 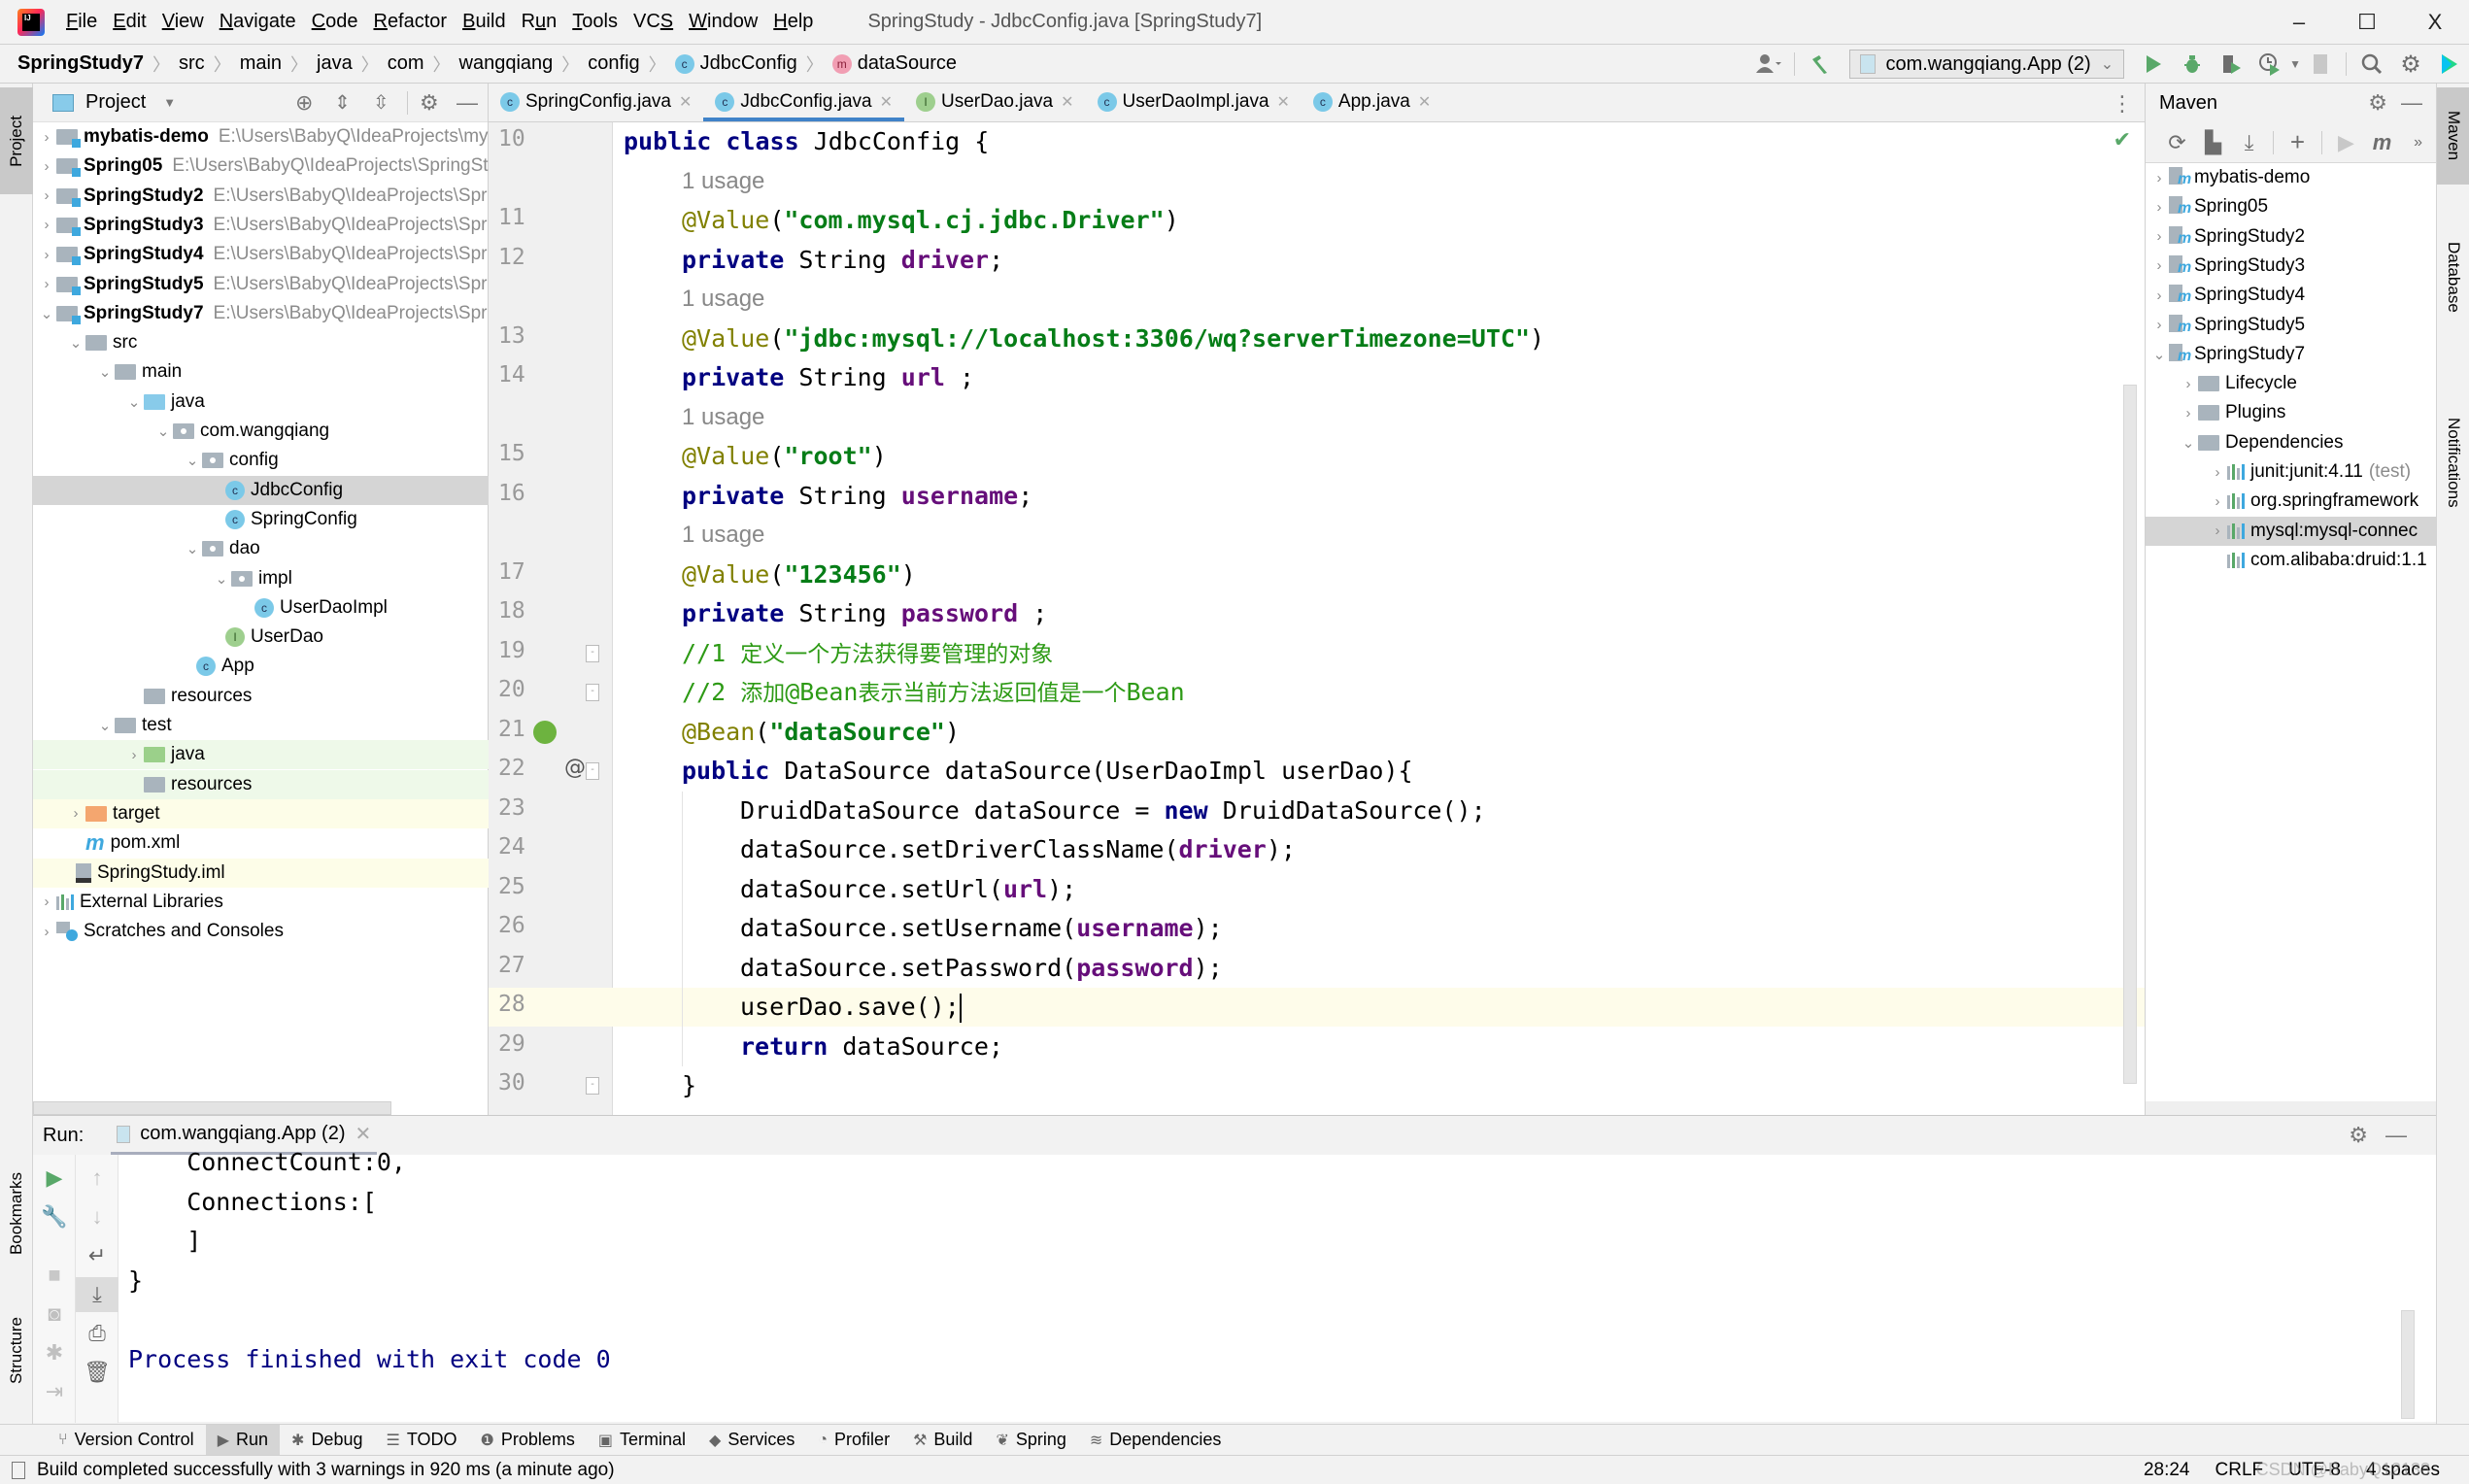 What do you see at coordinates (2291, 177) in the screenshot?
I see `maven-tree-item: › mybatis-demo` at bounding box center [2291, 177].